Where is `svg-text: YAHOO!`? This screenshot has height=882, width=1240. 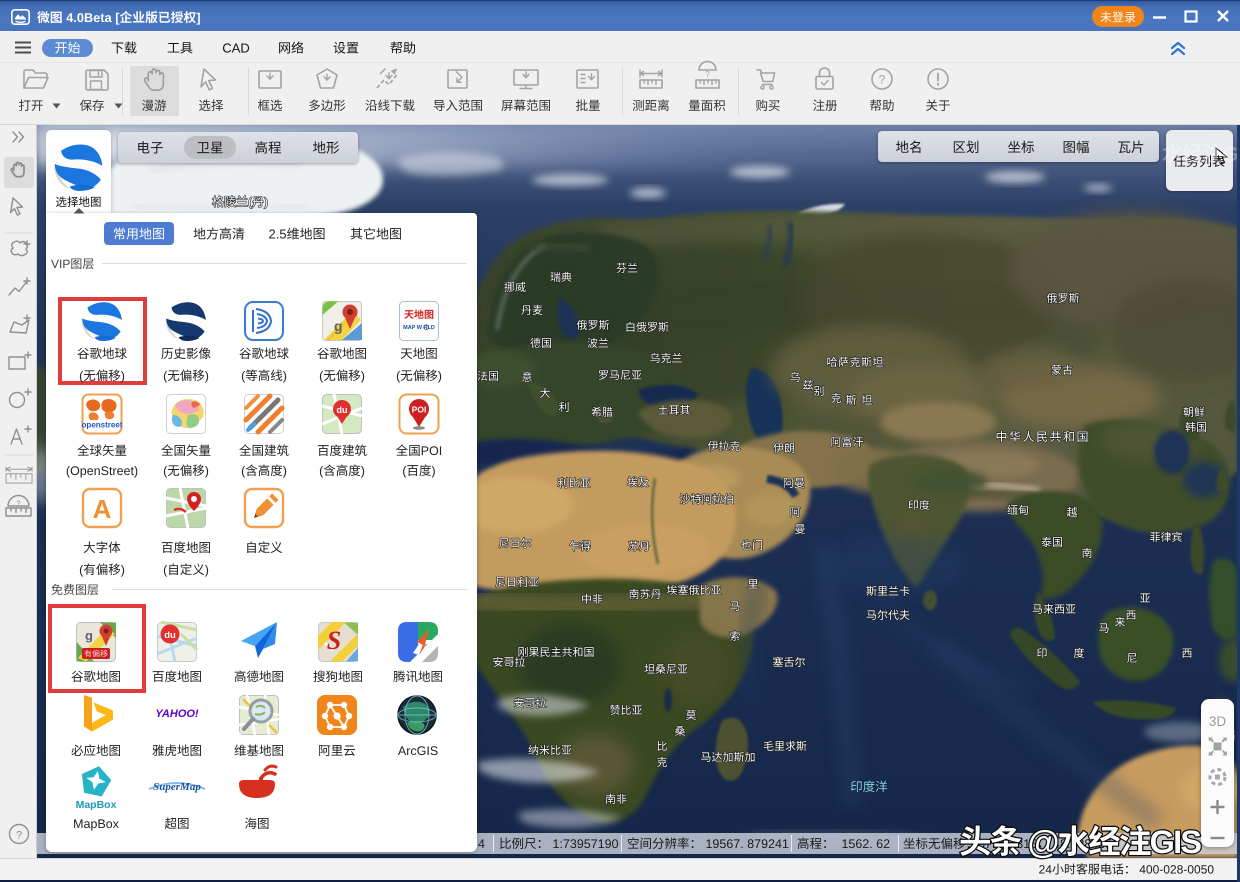
svg-text: YAHOO! is located at coordinates (177, 714).